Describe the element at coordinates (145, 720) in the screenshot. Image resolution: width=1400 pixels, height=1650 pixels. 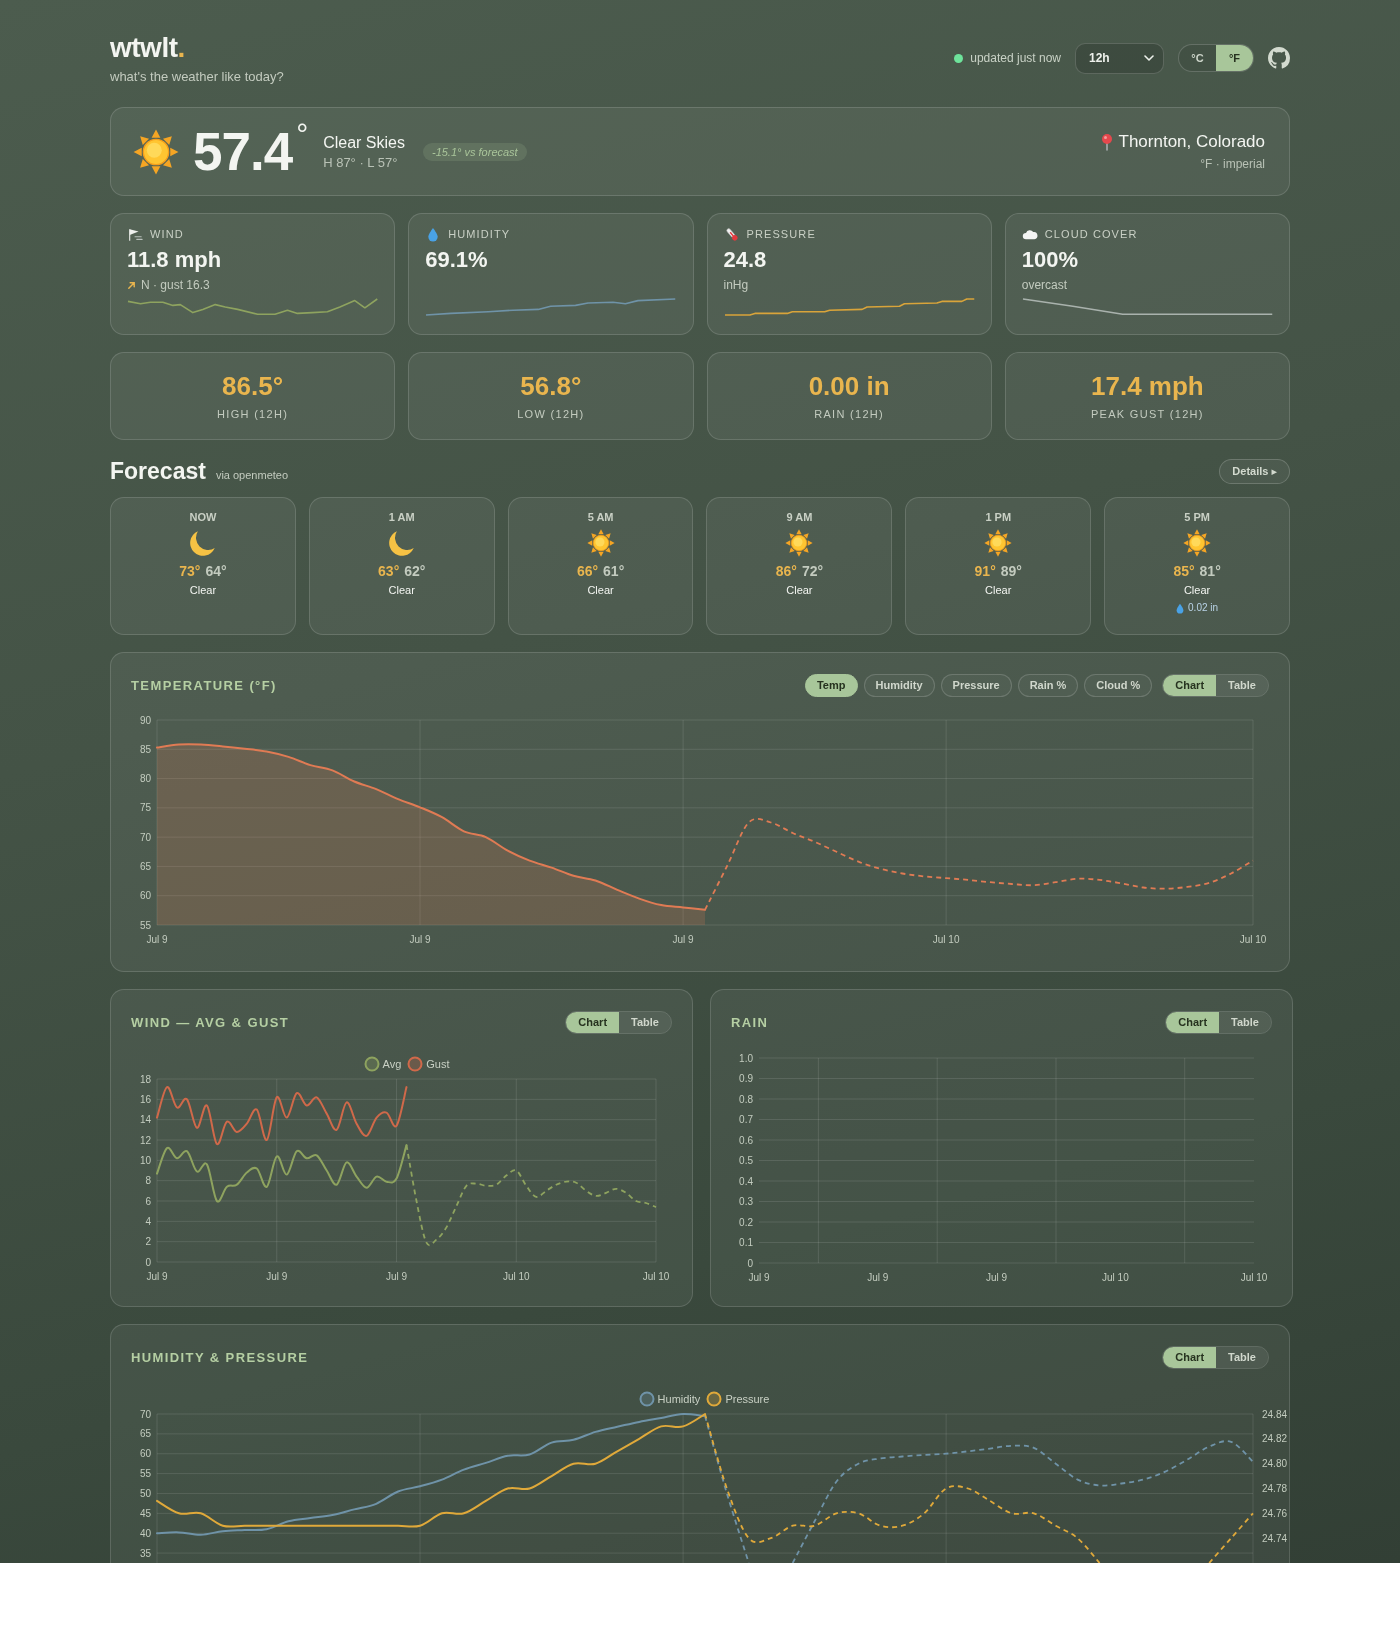
I see `axis-label: 90` at that location.